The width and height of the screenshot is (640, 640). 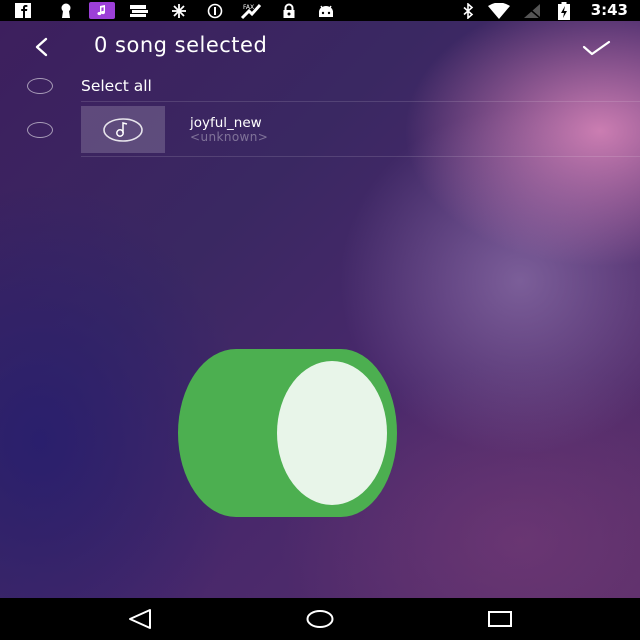 I want to click on clock: 3:43, so click(x=609, y=10).